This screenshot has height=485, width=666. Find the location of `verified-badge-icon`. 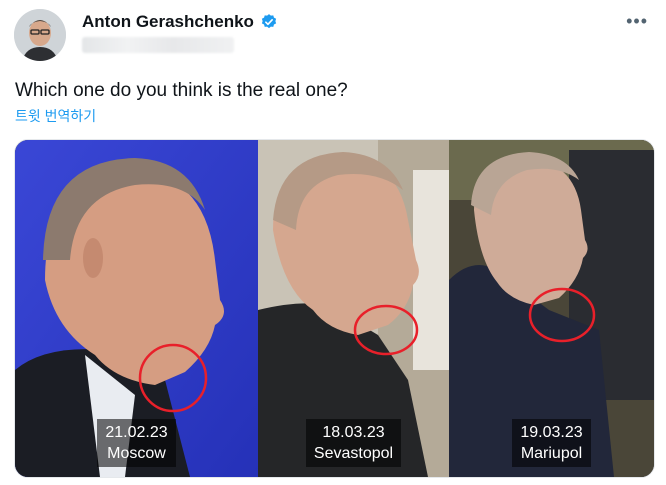

verified-badge-icon is located at coordinates (269, 21).